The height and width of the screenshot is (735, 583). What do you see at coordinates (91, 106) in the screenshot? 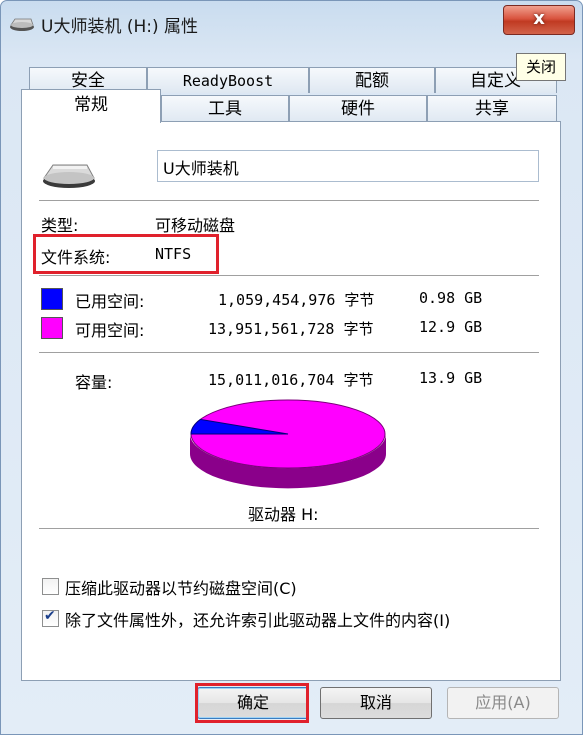
I see `tab-general: 常规` at bounding box center [91, 106].